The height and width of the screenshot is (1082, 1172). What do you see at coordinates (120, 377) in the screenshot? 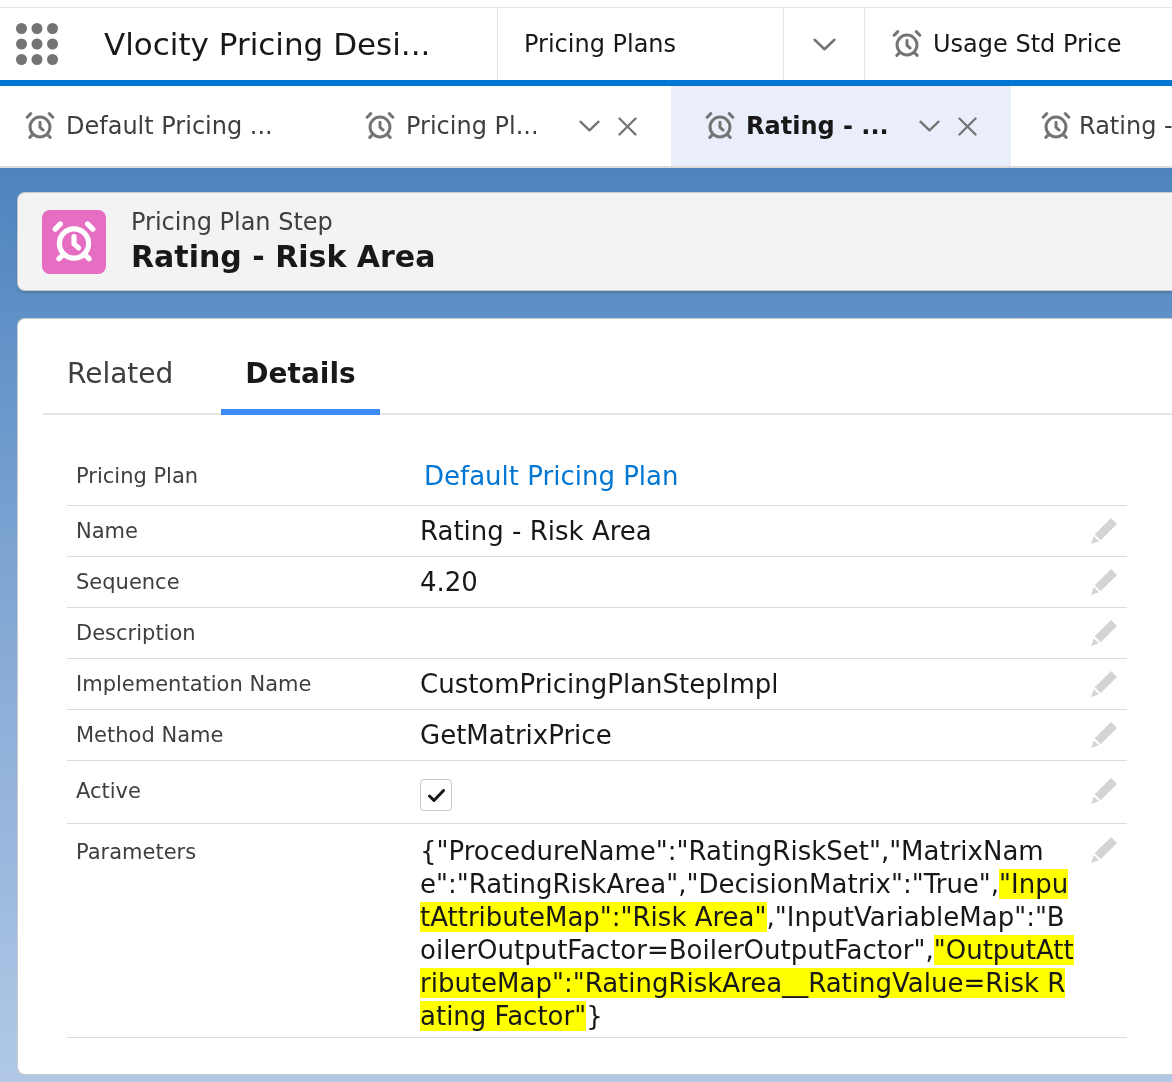
I see `record-tab: Related` at bounding box center [120, 377].